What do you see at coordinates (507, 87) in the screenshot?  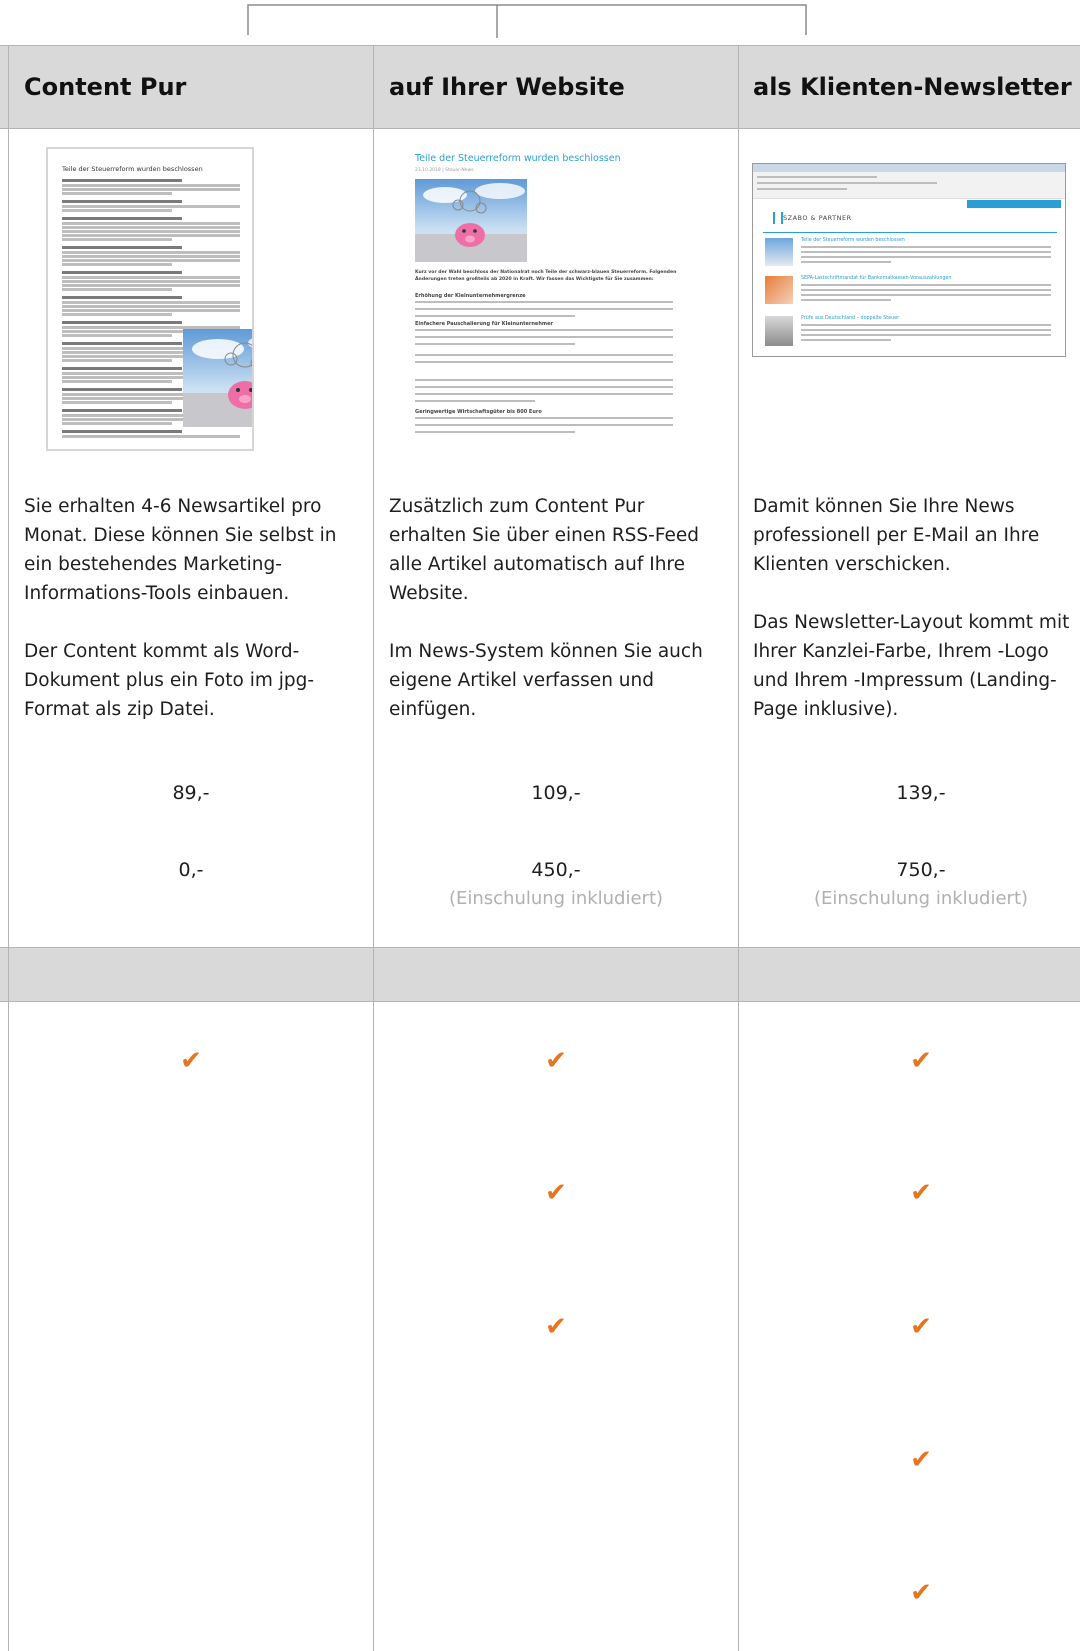 I see `column-title-website: auf Ihrer Website` at bounding box center [507, 87].